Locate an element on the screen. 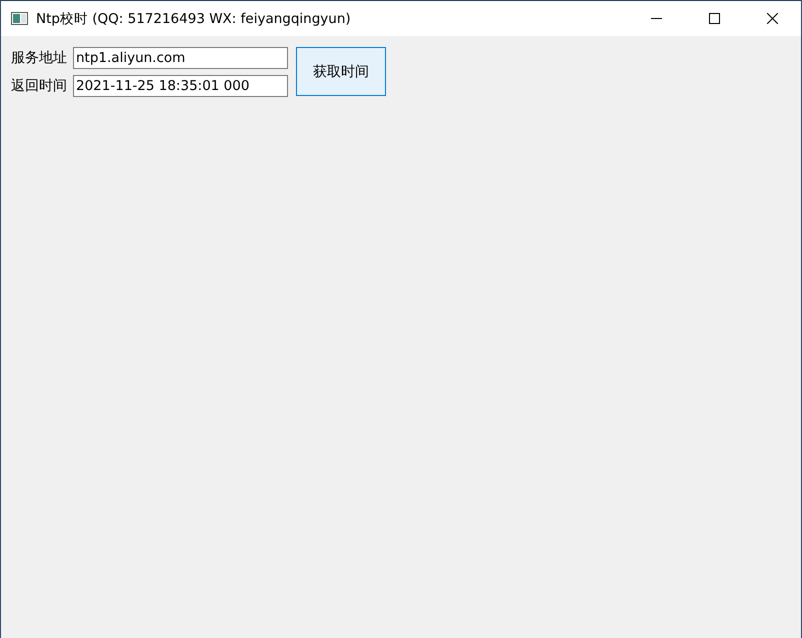 Image resolution: width=802 pixels, height=638 pixels. maximize-icon is located at coordinates (714, 18).